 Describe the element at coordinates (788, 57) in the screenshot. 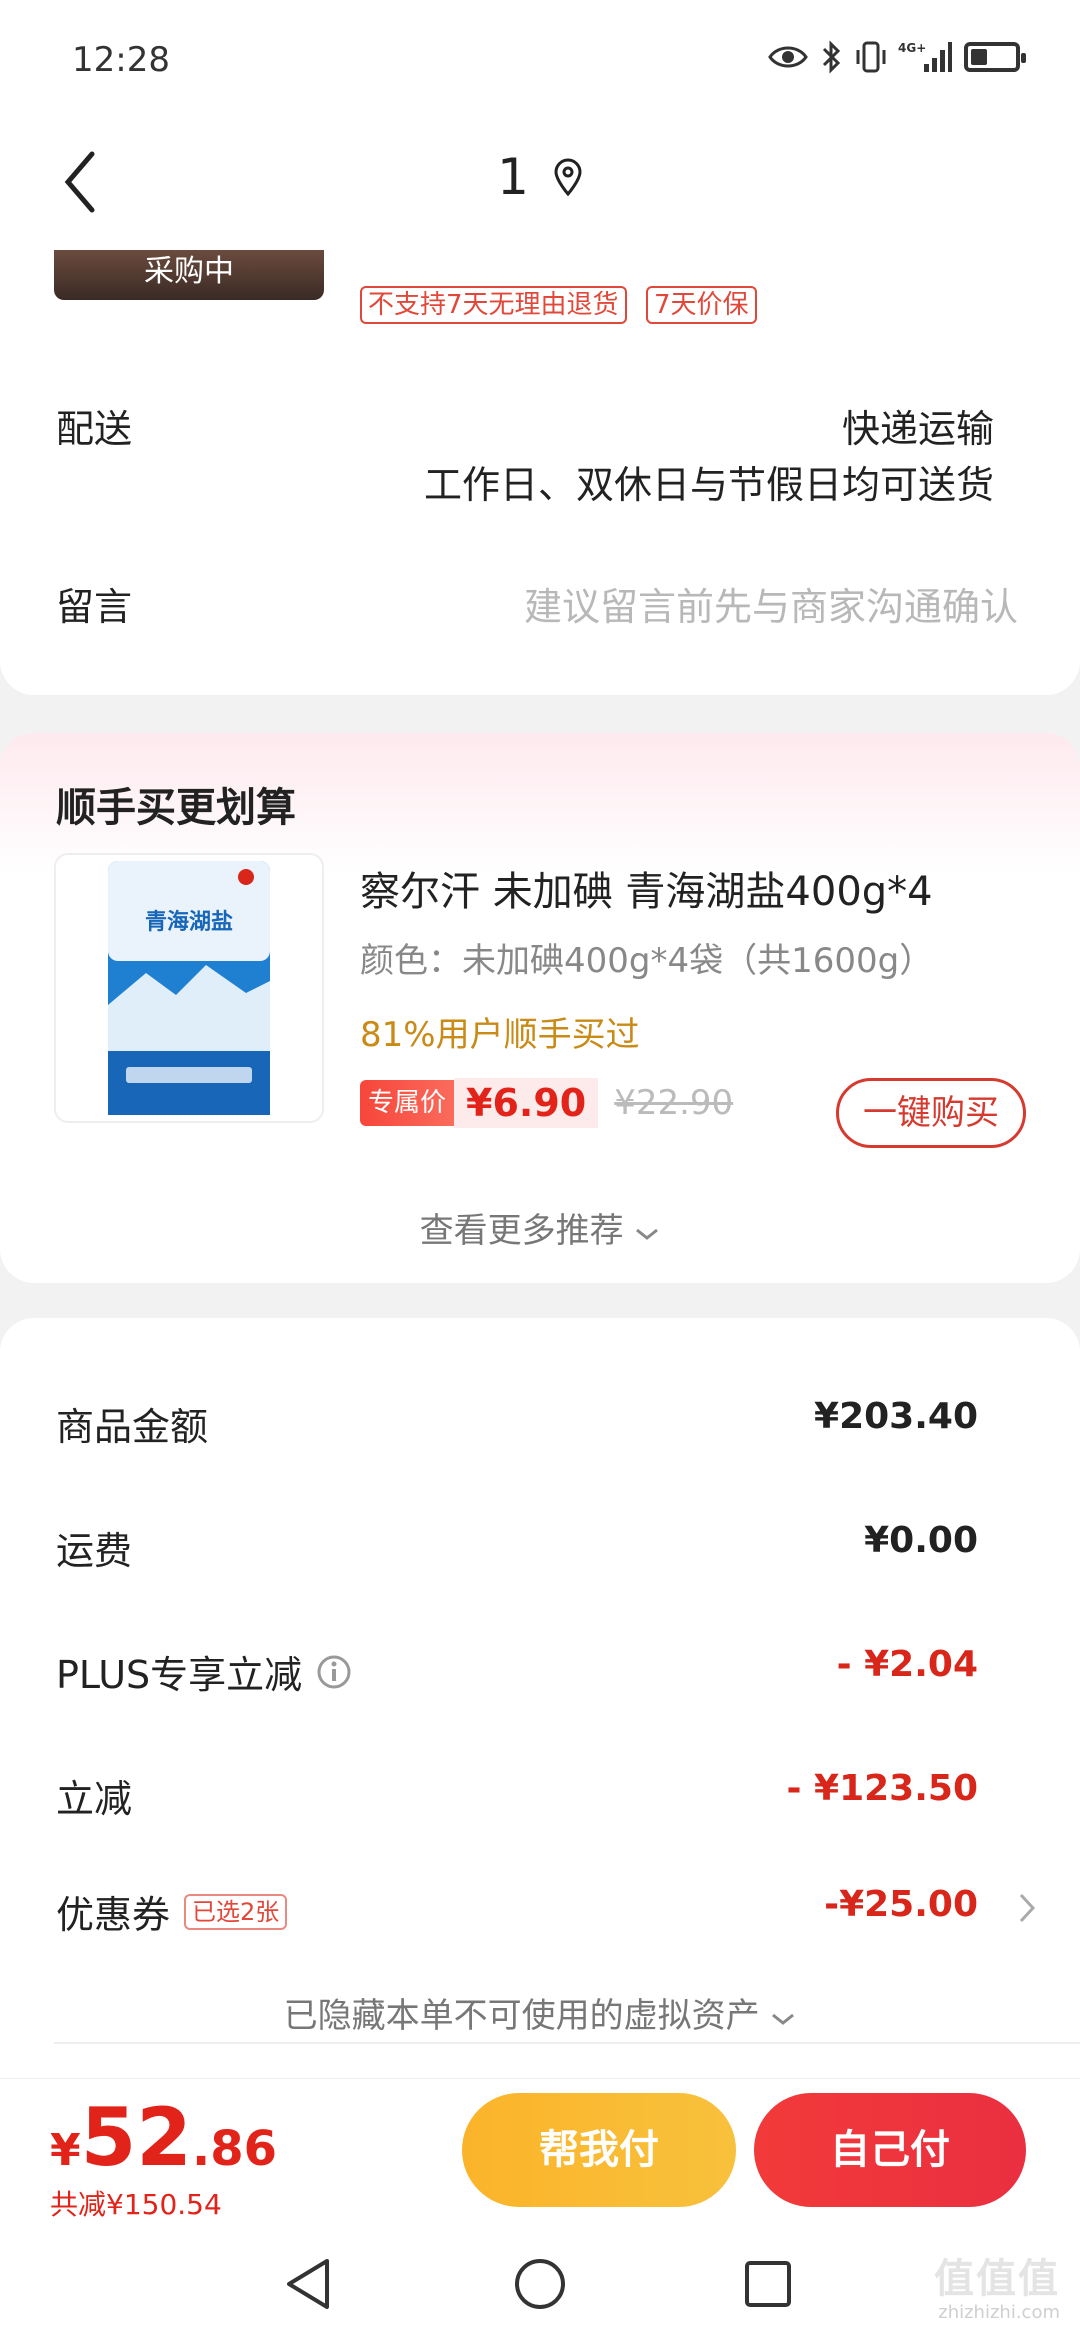

I see `eye-icon` at that location.